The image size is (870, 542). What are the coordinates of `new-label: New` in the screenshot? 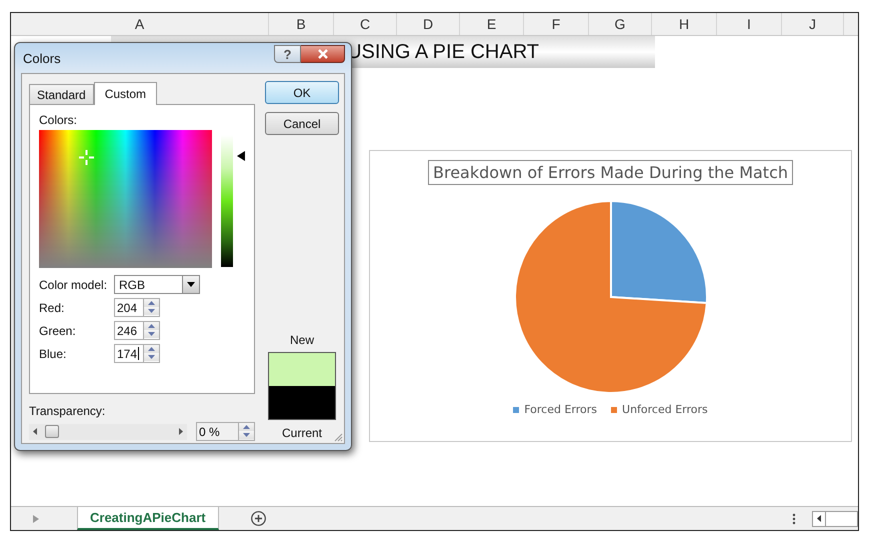 It's located at (302, 340).